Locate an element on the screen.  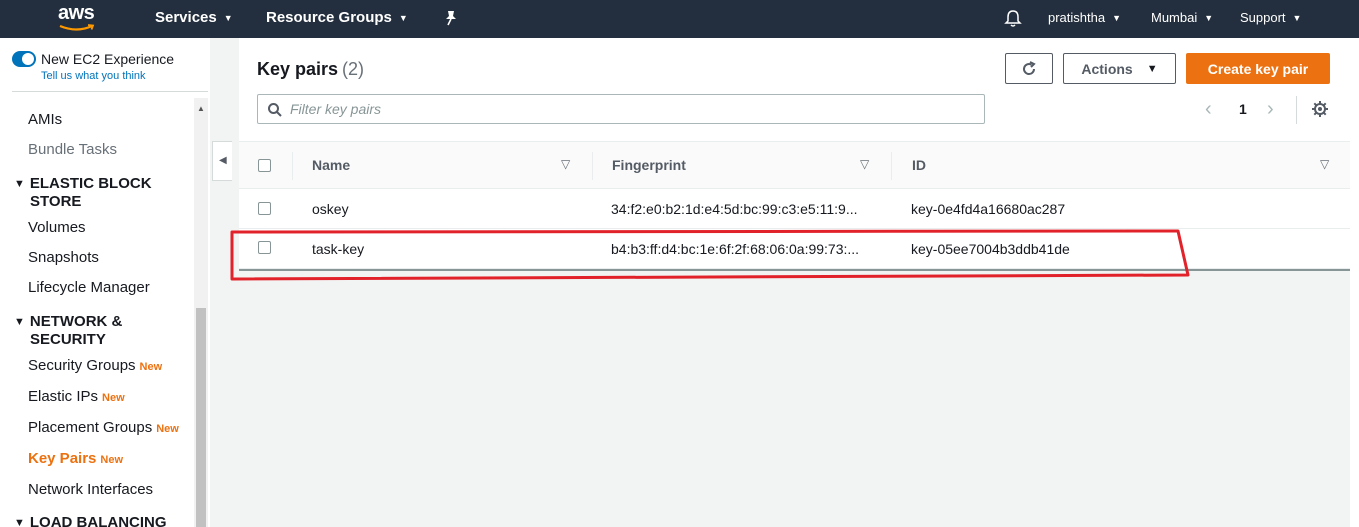
new-experience-toggle is located at coordinates (24, 59).